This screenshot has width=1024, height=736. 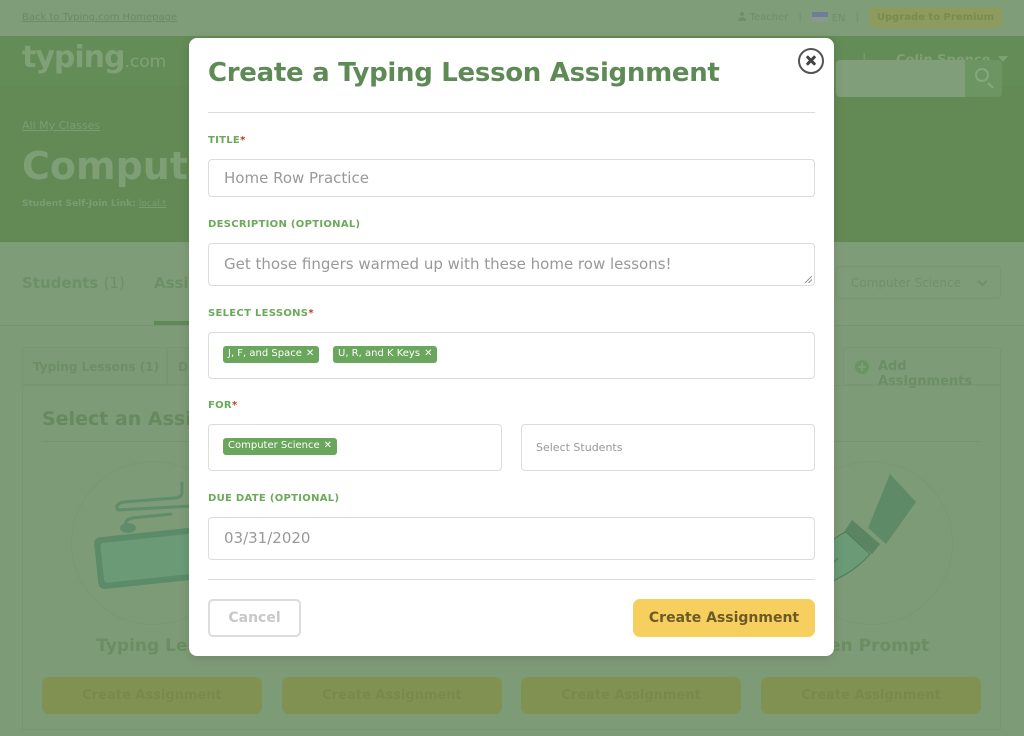 I want to click on tab-assignments: Assi, so click(x=171, y=283).